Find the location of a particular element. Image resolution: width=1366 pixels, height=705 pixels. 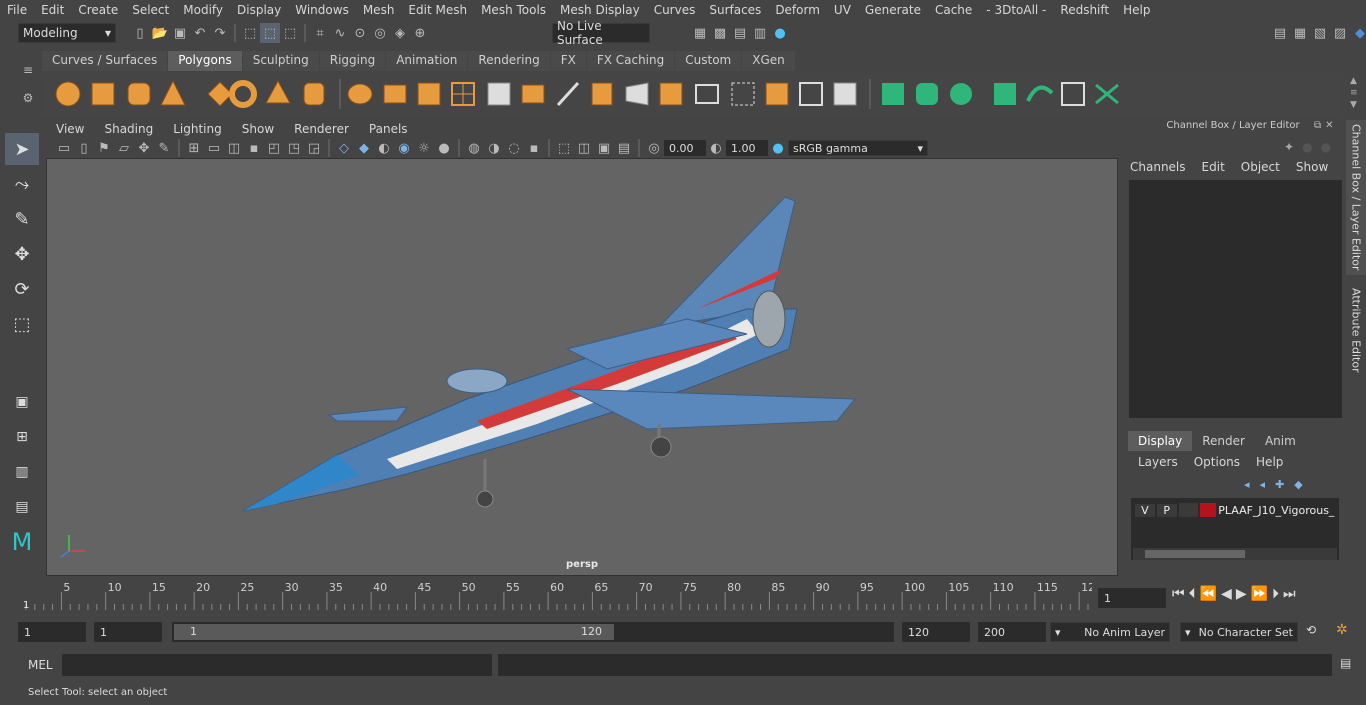

shelf-tab-curves-surfaces: Curves / Surfaces is located at coordinates (105, 61).